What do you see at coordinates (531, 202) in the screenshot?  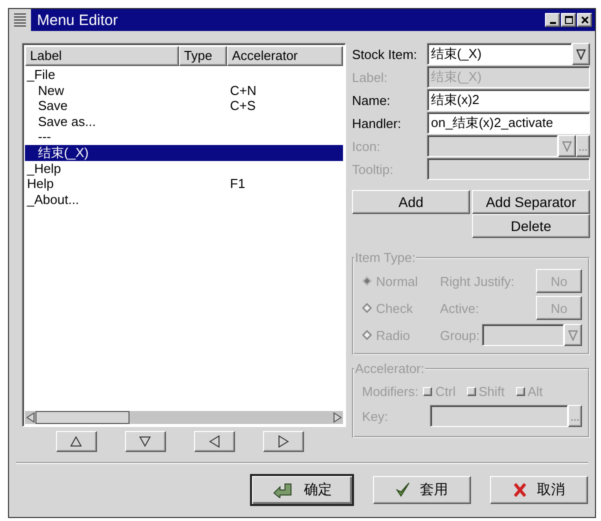 I see `action-button: Add Separator` at bounding box center [531, 202].